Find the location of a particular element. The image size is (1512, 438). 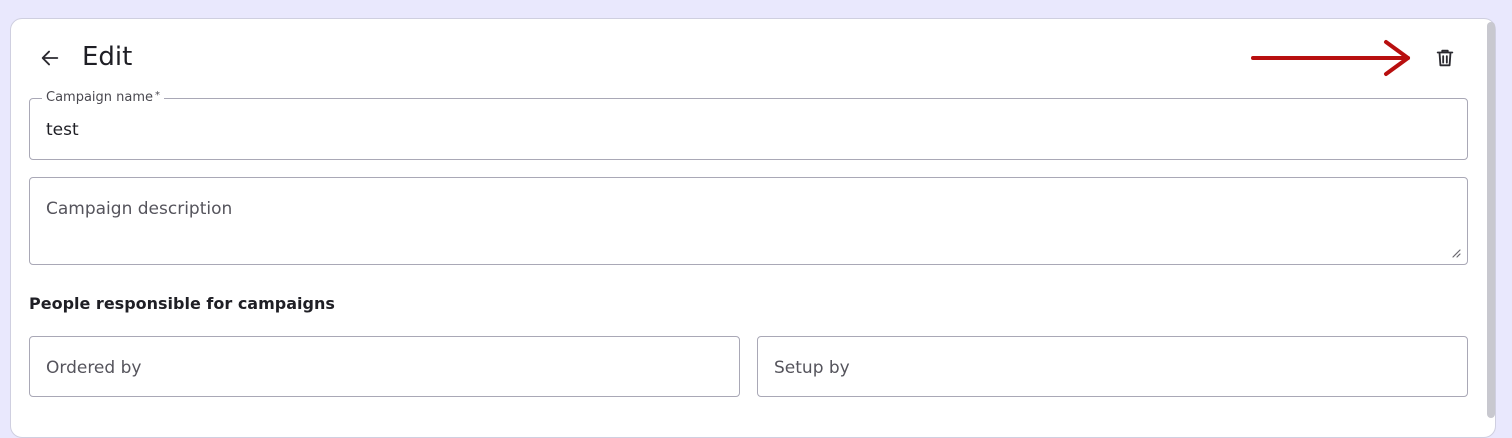

delete-button is located at coordinates (1445, 58).